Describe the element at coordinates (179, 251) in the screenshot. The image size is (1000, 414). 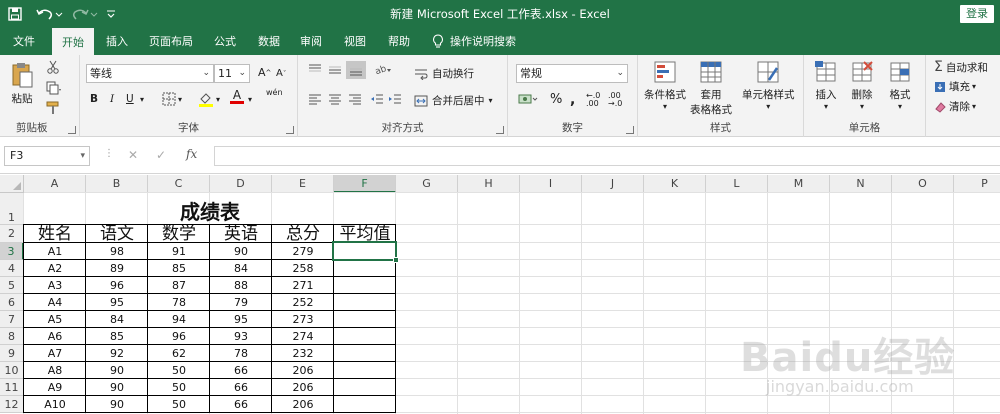
I see `table-cell: 91` at that location.